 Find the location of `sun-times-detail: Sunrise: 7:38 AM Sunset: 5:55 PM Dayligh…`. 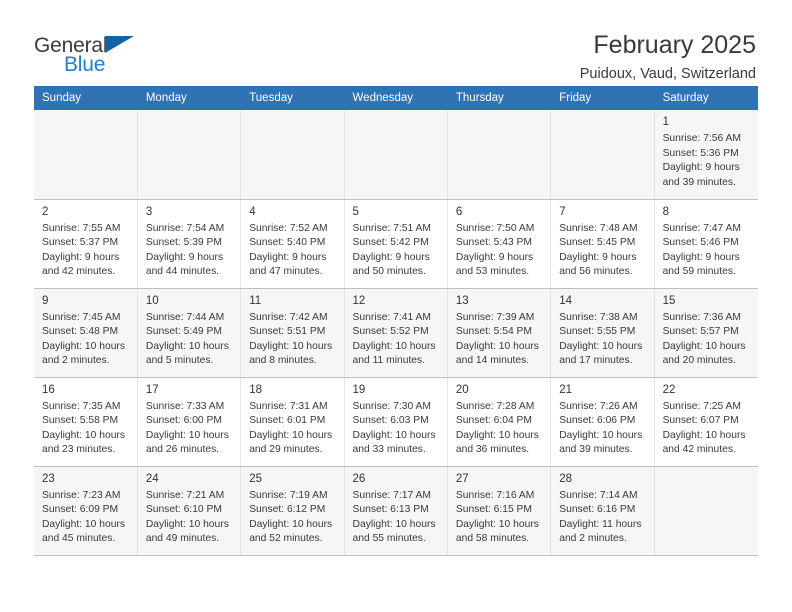

sun-times-detail: Sunrise: 7:38 AM Sunset: 5:55 PM Dayligh… is located at coordinates (601, 339).